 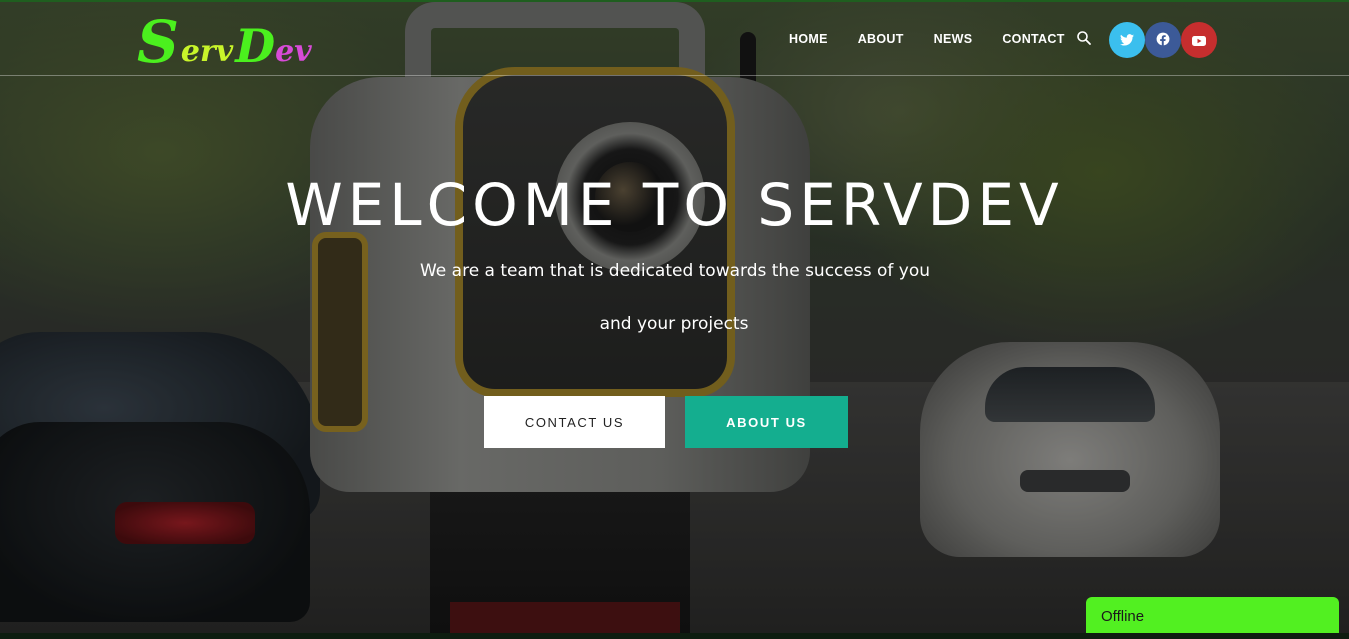 I want to click on search-icon, so click(x=1084, y=38).